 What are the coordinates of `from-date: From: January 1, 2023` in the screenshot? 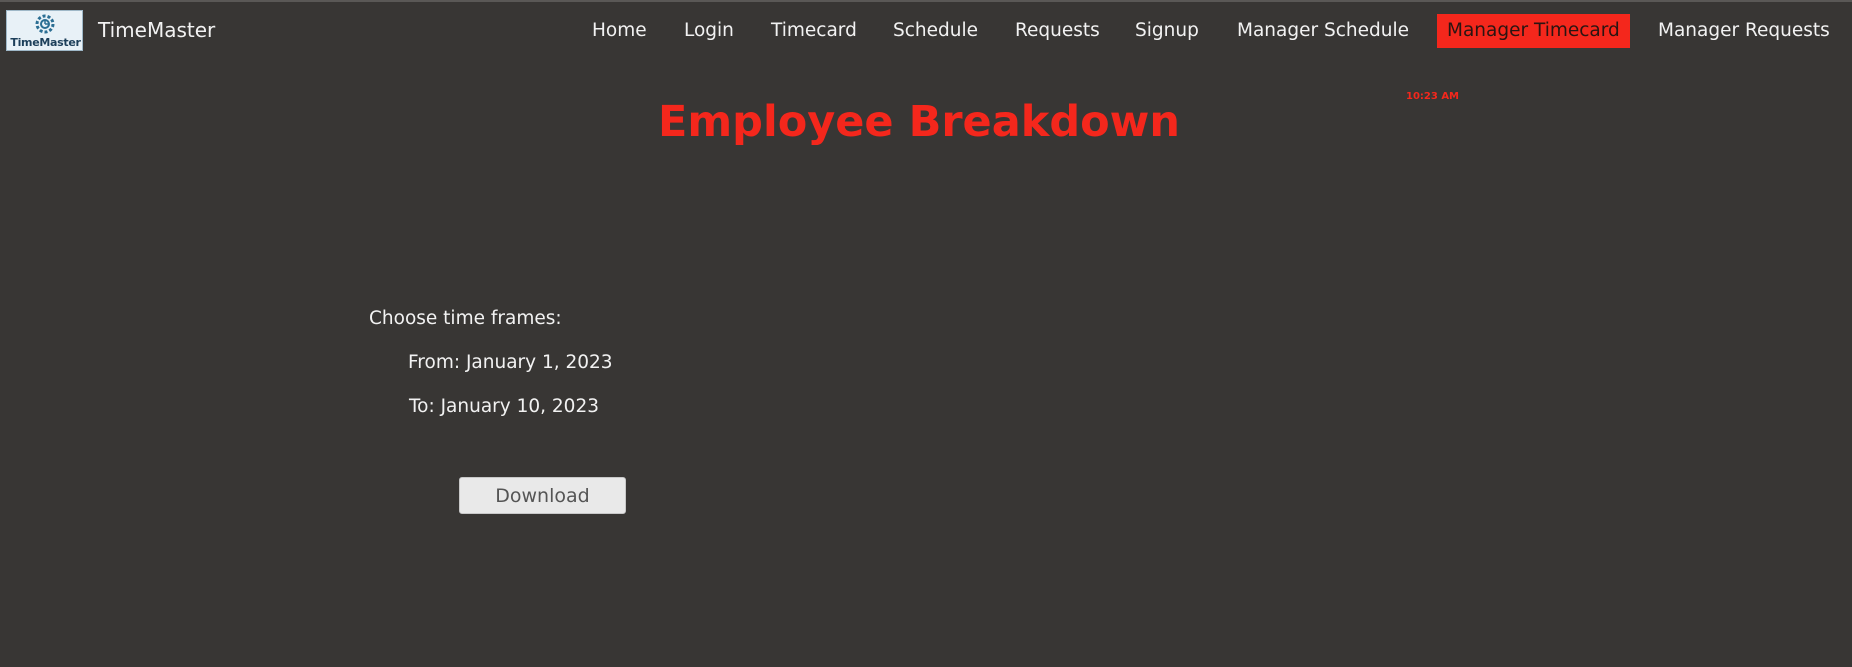 It's located at (510, 362).